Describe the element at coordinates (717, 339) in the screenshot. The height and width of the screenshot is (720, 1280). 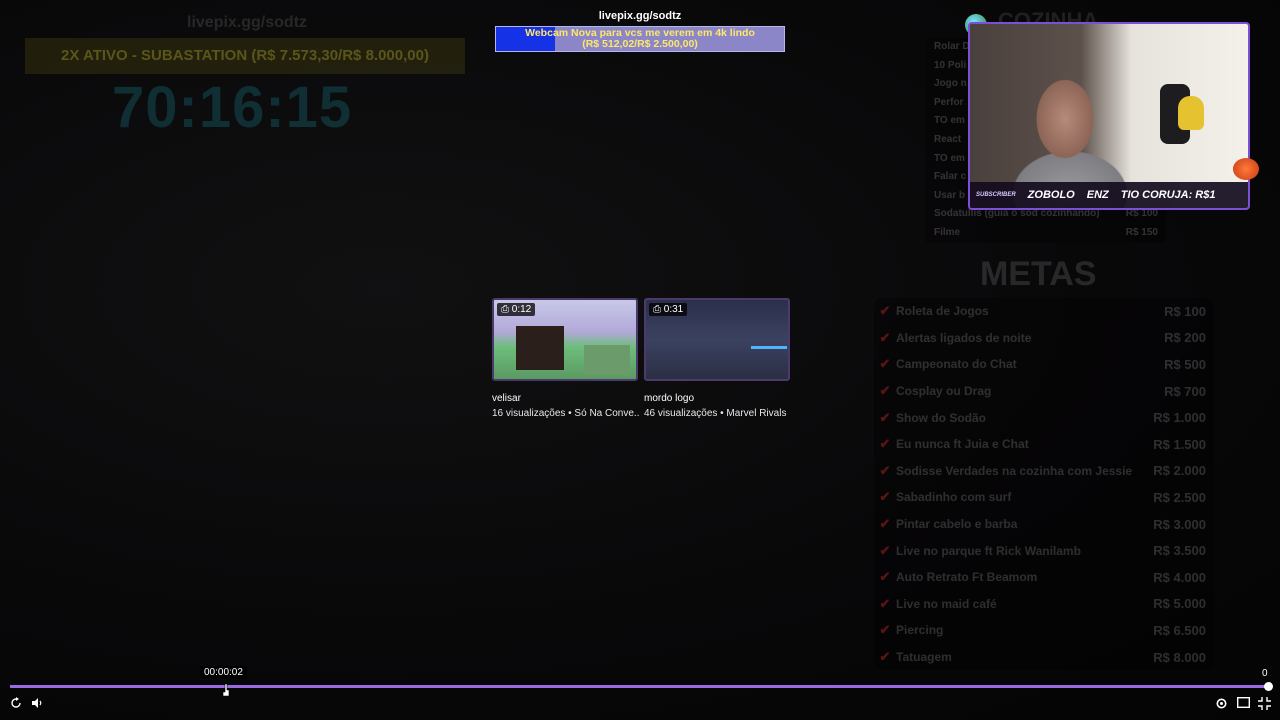
I see `video-thumbnail: ⎙ 0:31` at that location.